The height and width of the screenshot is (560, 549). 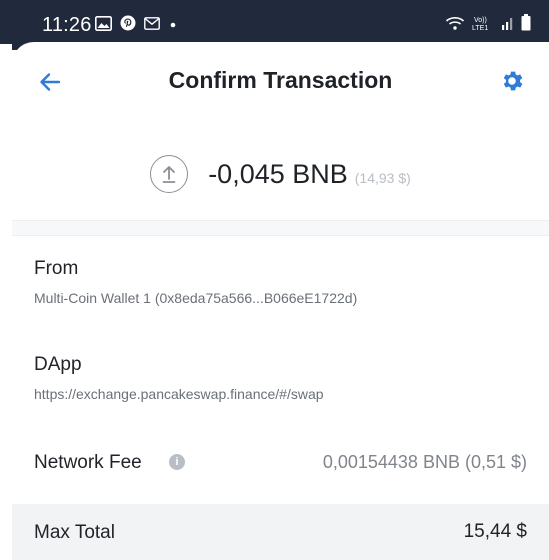 I want to click on gallery-icon, so click(x=103, y=25).